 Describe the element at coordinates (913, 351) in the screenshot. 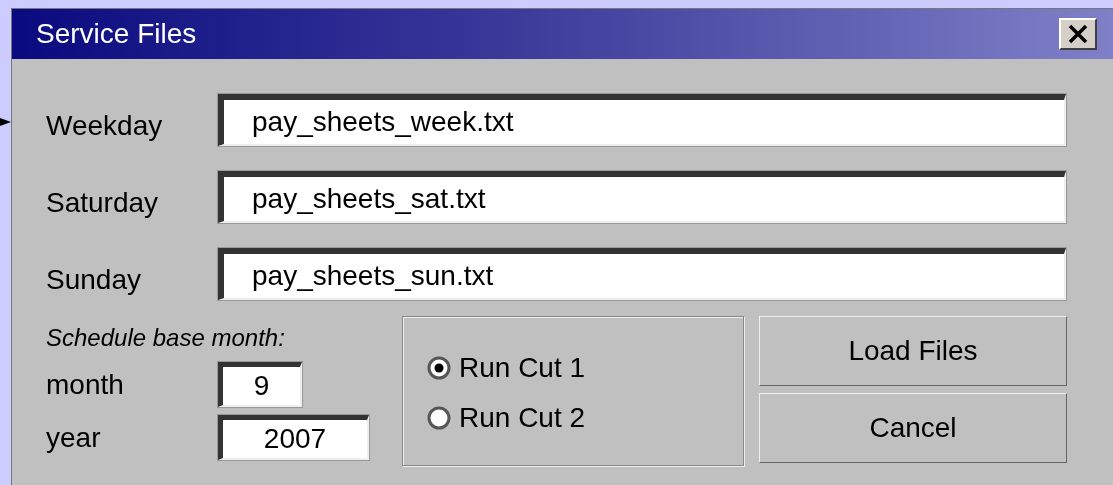

I see `action-button: Load Files` at that location.